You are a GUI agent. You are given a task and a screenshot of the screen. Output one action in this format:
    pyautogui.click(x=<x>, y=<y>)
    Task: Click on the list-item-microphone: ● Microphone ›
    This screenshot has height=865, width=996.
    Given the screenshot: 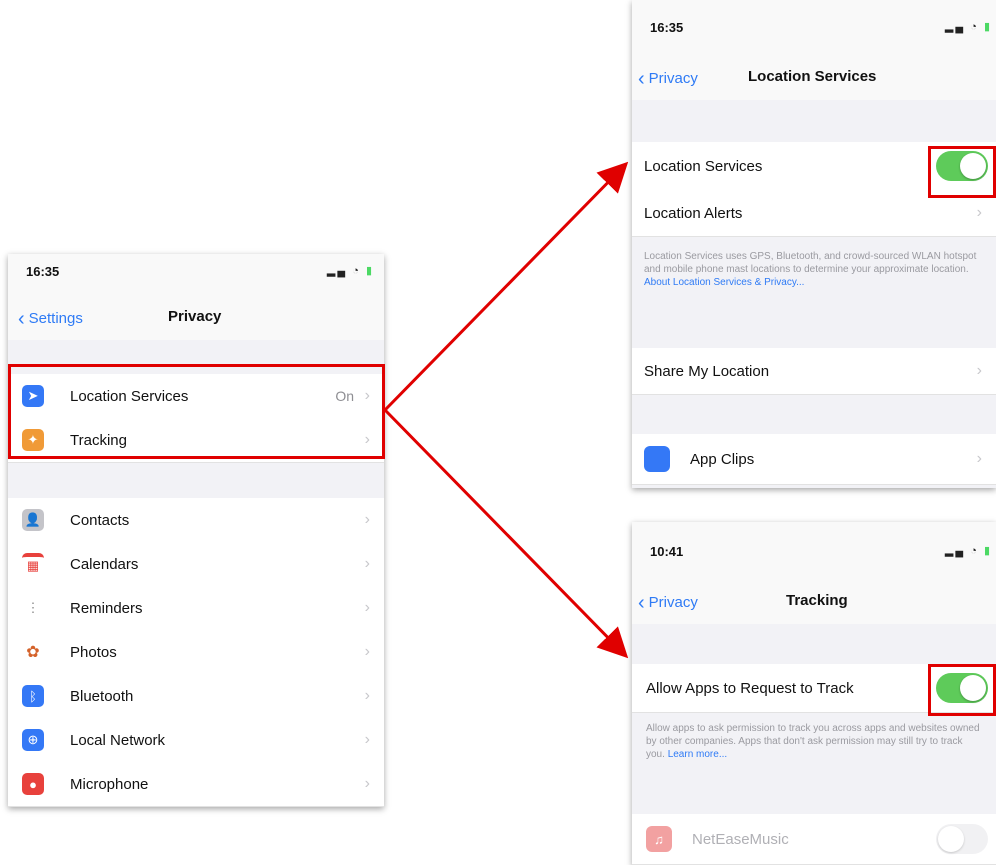 What is the action you would take?
    pyautogui.click(x=196, y=784)
    